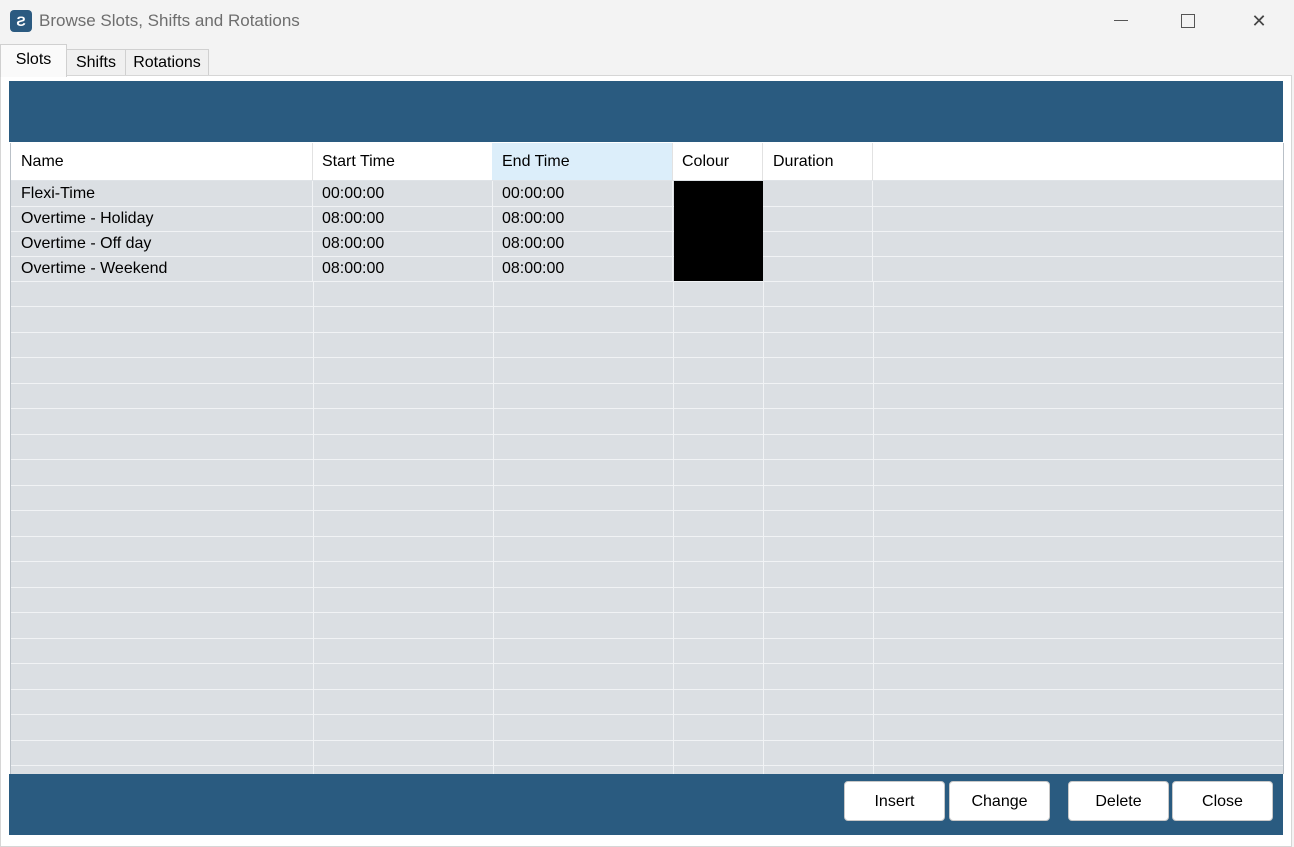  Describe the element at coordinates (647, 244) in the screenshot. I see `table-row: Overtime - Off day 08:00:00 08:00:00` at that location.